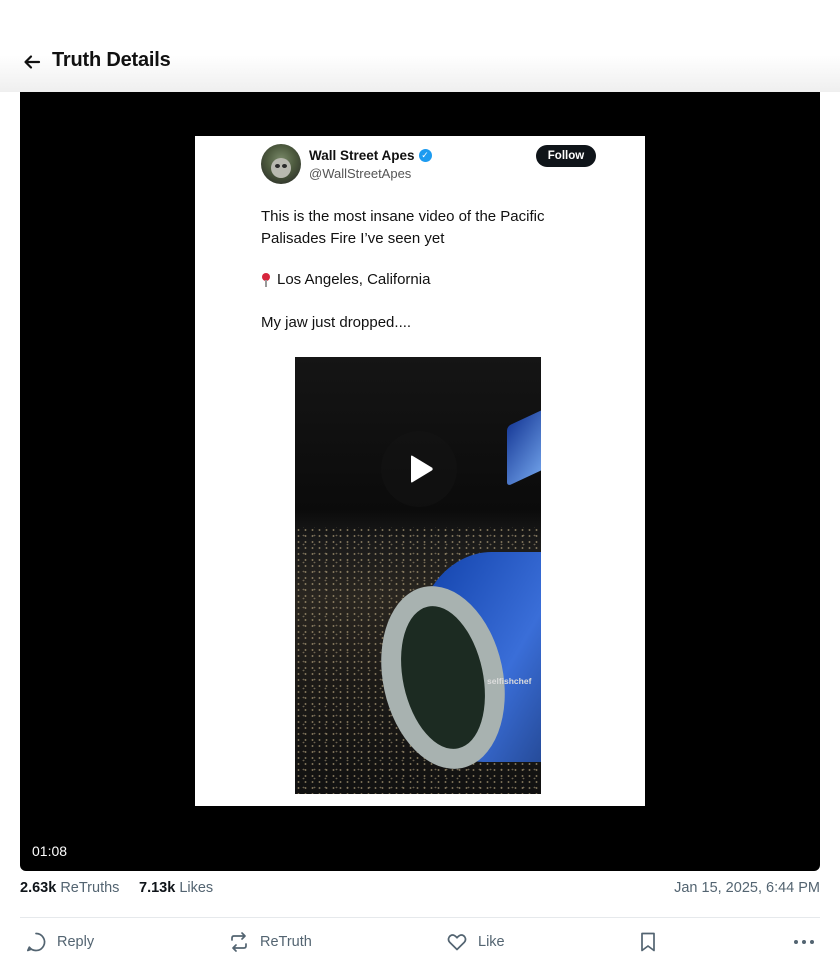 The width and height of the screenshot is (840, 978). What do you see at coordinates (266, 280) in the screenshot?
I see `pin-icon` at bounding box center [266, 280].